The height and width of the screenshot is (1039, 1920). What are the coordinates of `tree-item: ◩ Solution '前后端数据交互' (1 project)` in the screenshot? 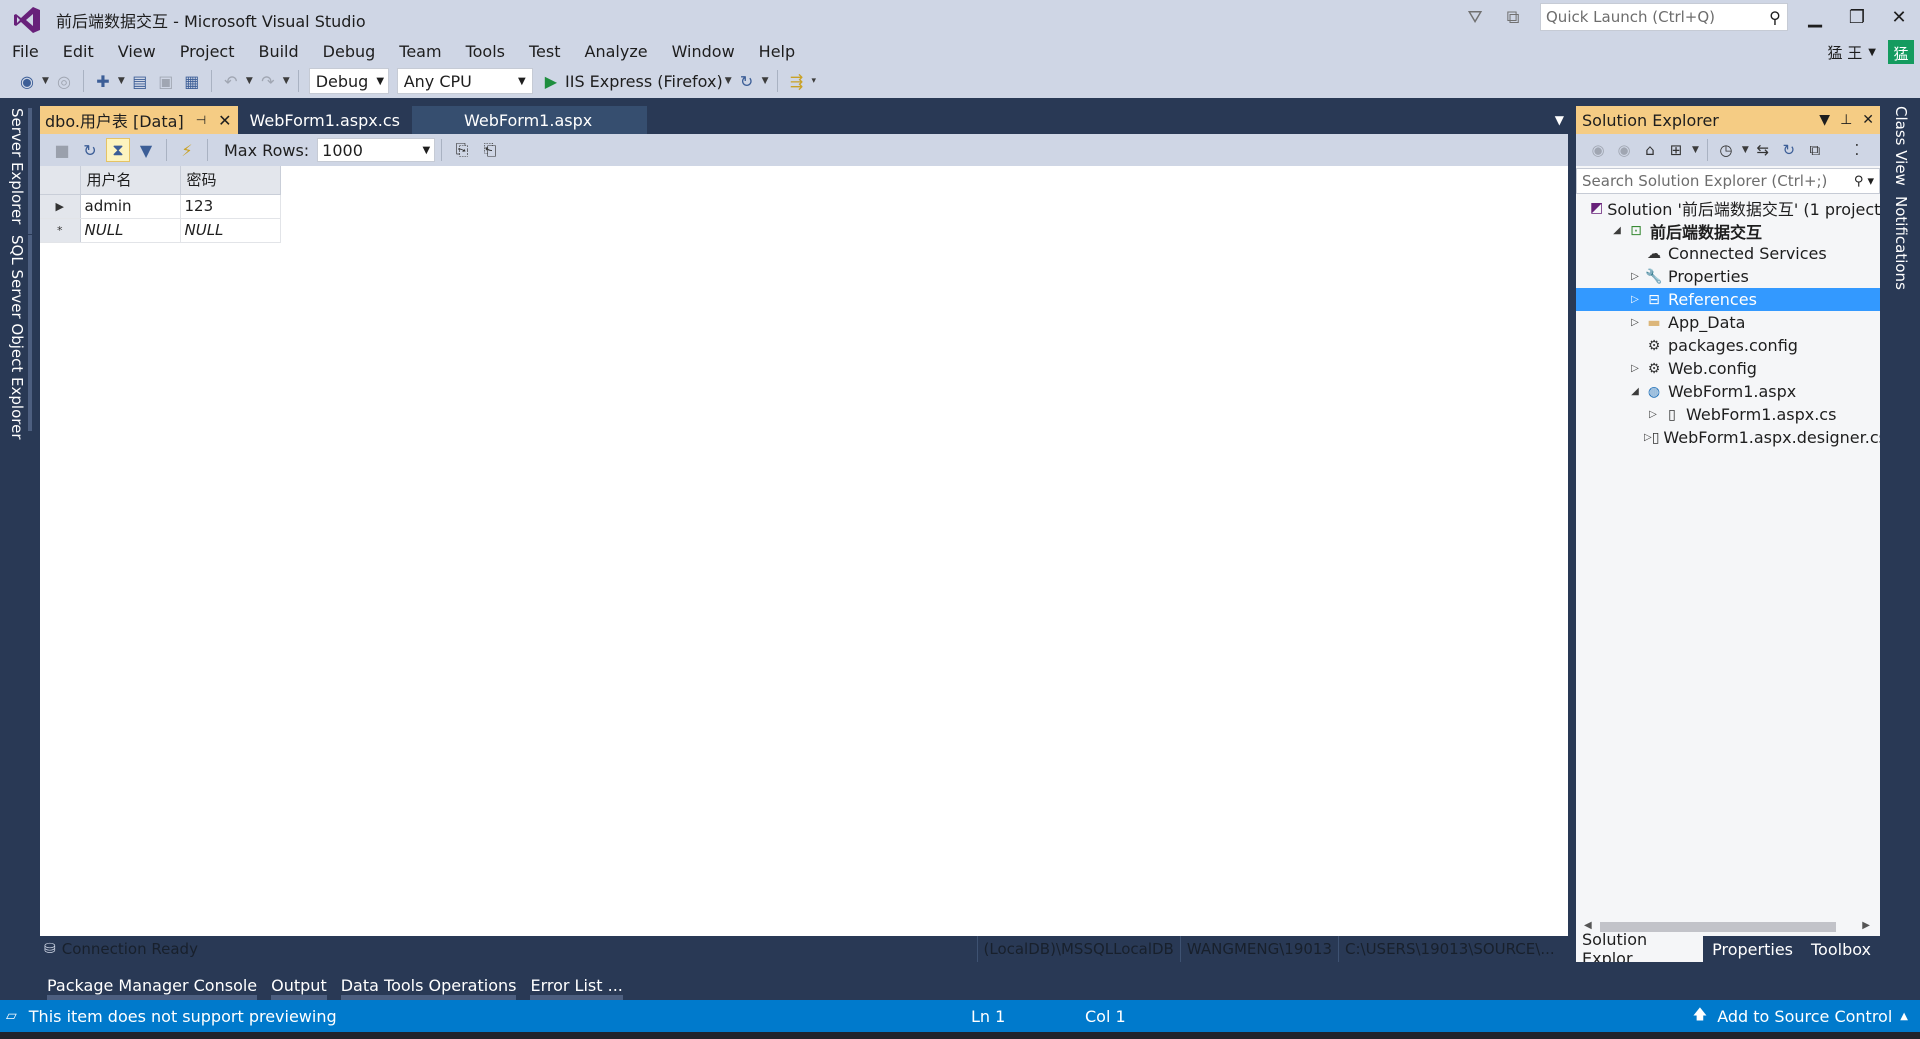 It's located at (1728, 207).